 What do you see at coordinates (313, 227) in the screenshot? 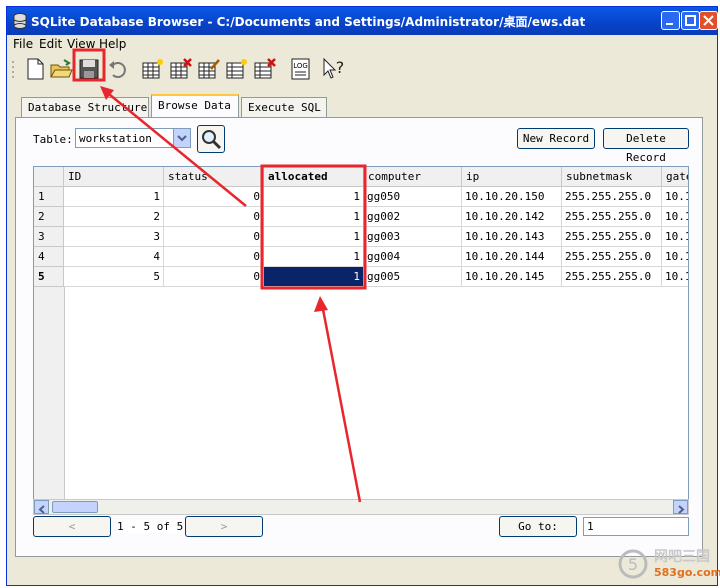
I see `allocated-column-highlight-box` at bounding box center [313, 227].